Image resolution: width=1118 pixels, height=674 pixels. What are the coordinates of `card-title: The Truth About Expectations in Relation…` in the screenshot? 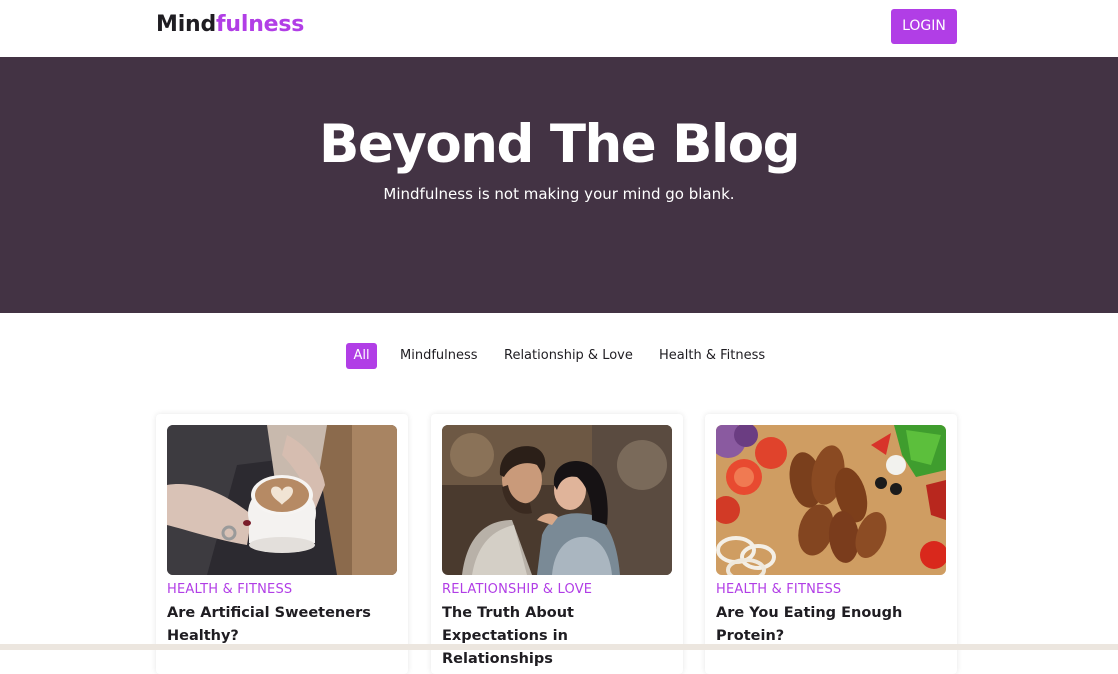 It's located at (558, 636).